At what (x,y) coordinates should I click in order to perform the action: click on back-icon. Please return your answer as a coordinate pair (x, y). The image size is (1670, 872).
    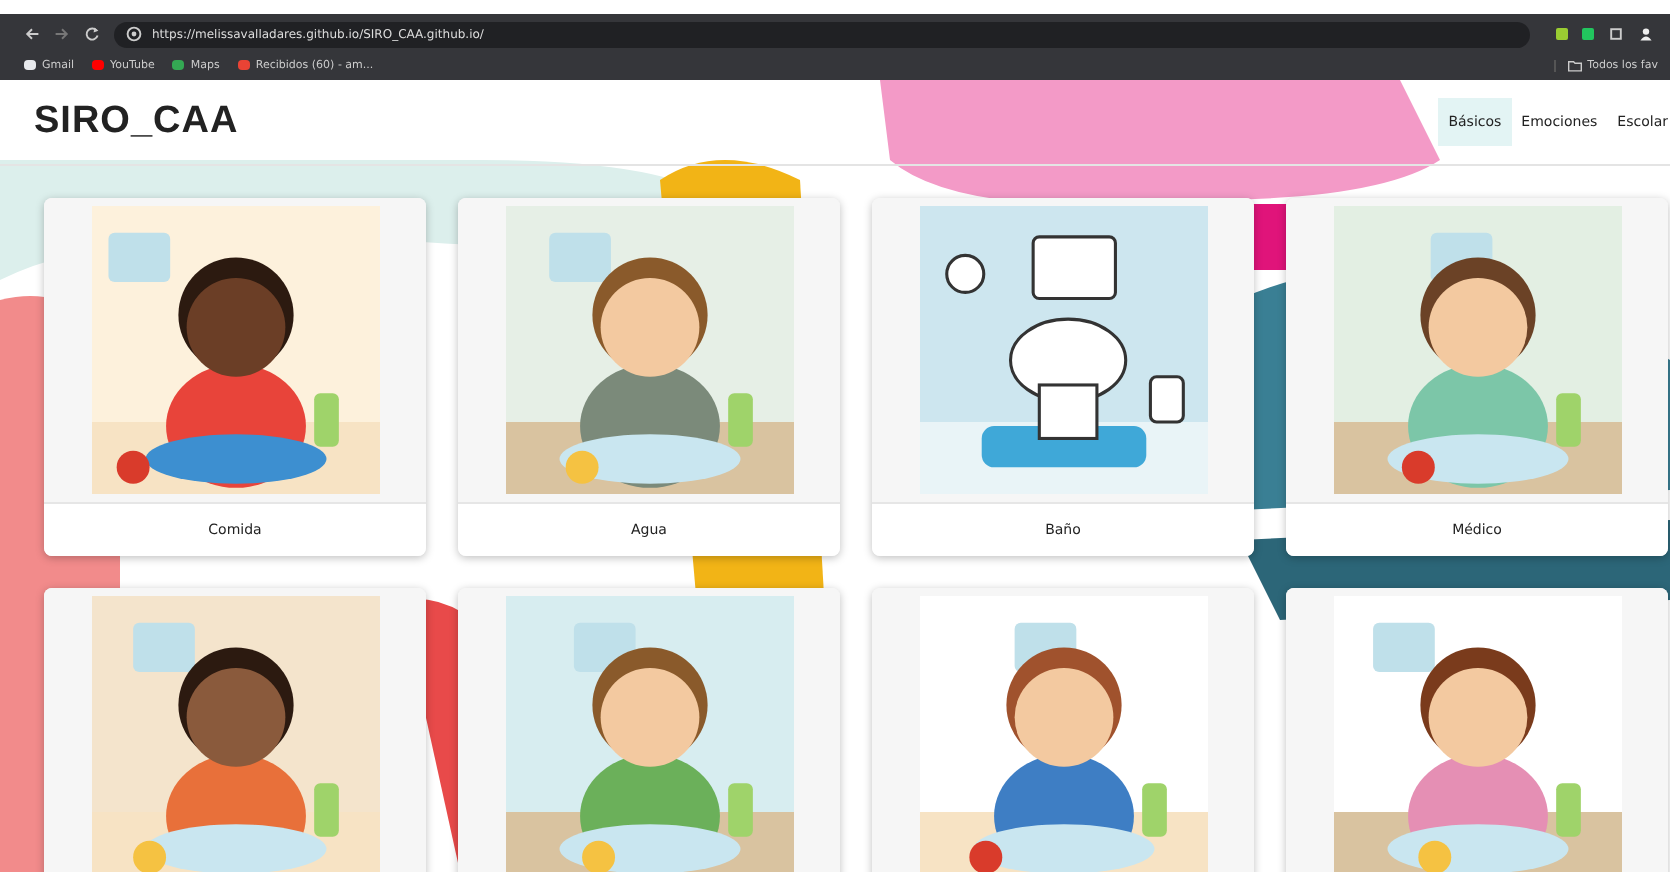
    Looking at the image, I should click on (32, 34).